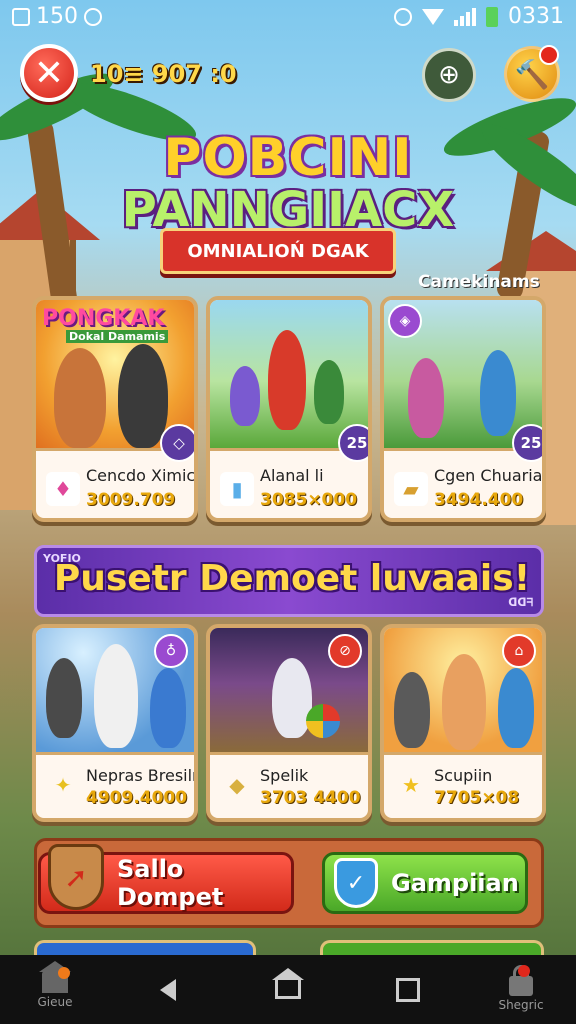 Image resolution: width=576 pixels, height=1024 pixels. Describe the element at coordinates (405, 321) in the screenshot. I see `card-tag-icon: ◈` at that location.